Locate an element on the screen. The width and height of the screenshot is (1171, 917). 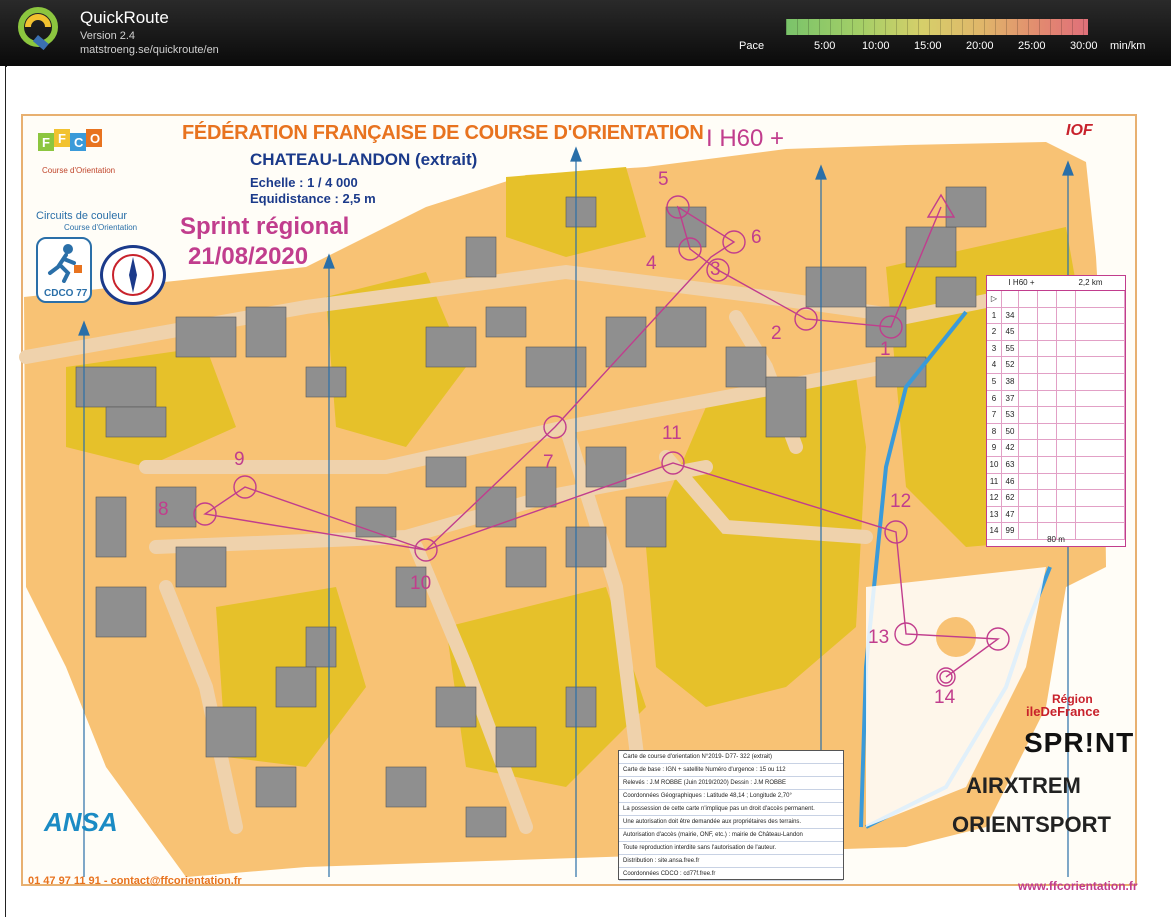
cd-control-number: 4 is located at coordinates (994, 365).